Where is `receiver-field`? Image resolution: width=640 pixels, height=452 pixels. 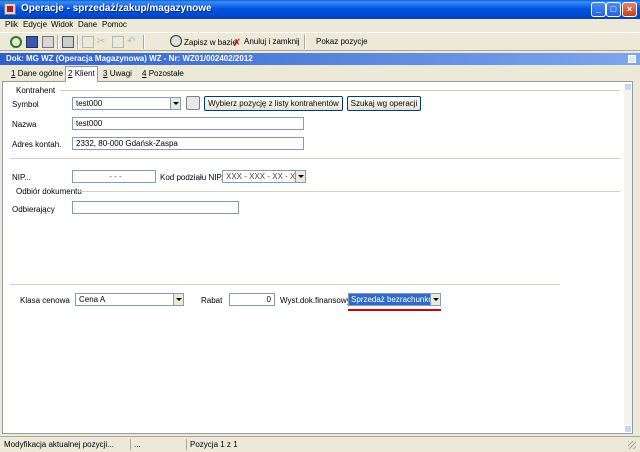 receiver-field is located at coordinates (155, 207).